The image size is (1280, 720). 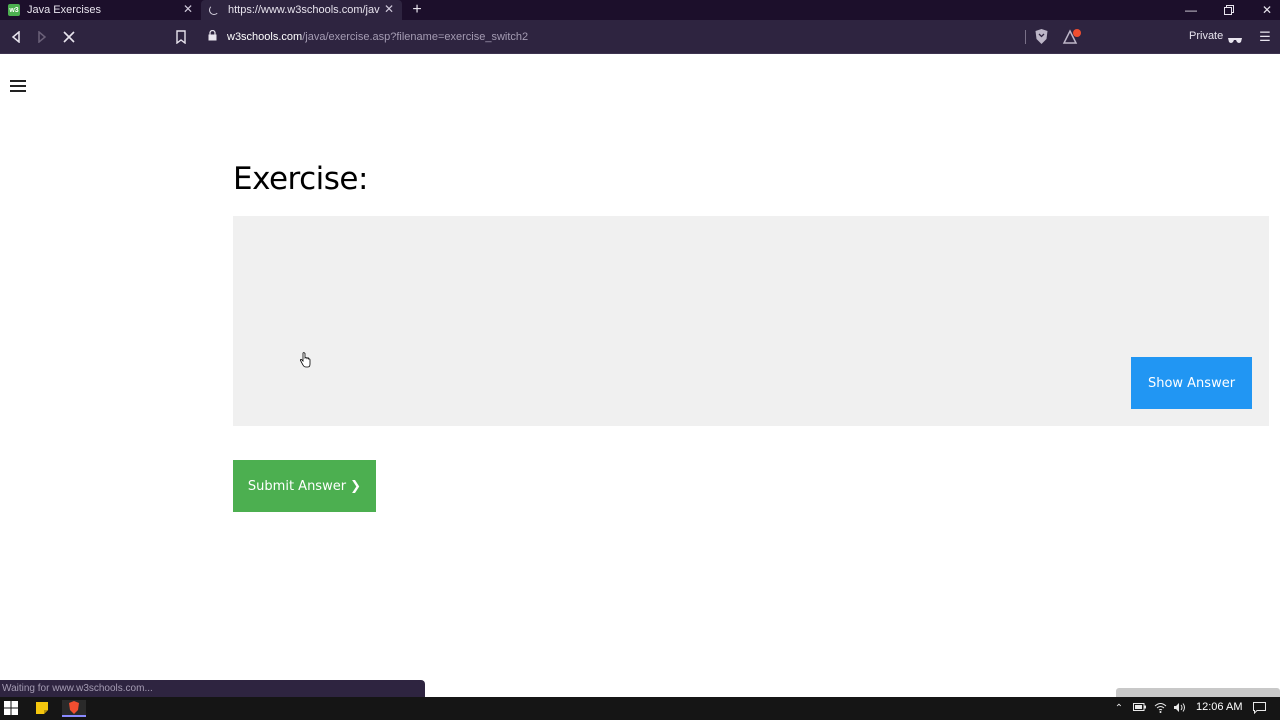 What do you see at coordinates (16, 37) in the screenshot?
I see `back-icon` at bounding box center [16, 37].